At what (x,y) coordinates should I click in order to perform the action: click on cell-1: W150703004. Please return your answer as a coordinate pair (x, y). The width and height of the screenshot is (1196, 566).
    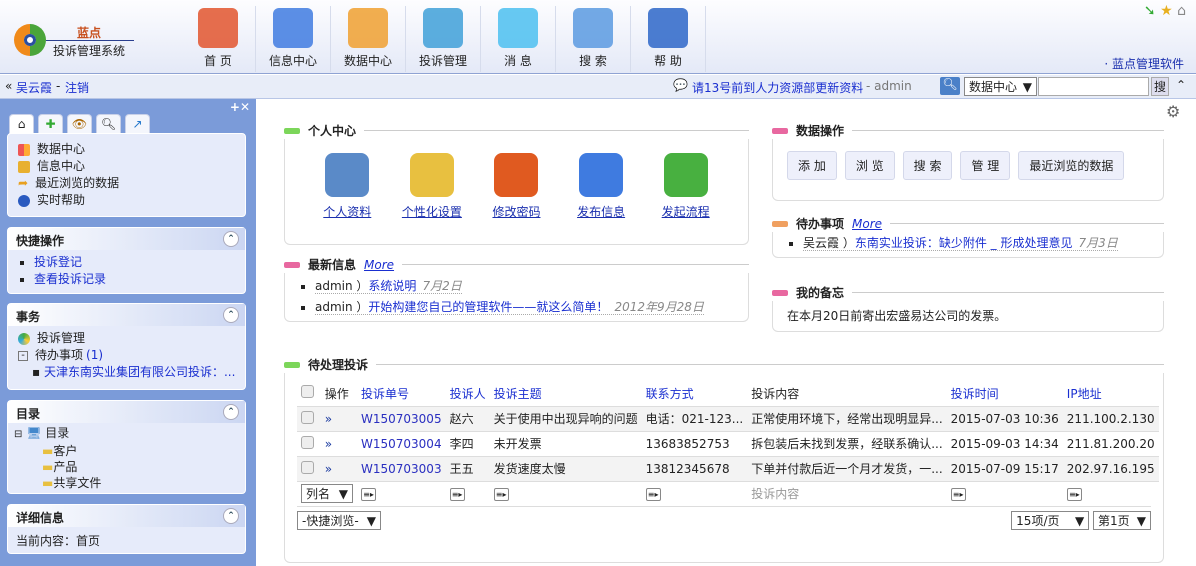
    Looking at the image, I should click on (401, 443).